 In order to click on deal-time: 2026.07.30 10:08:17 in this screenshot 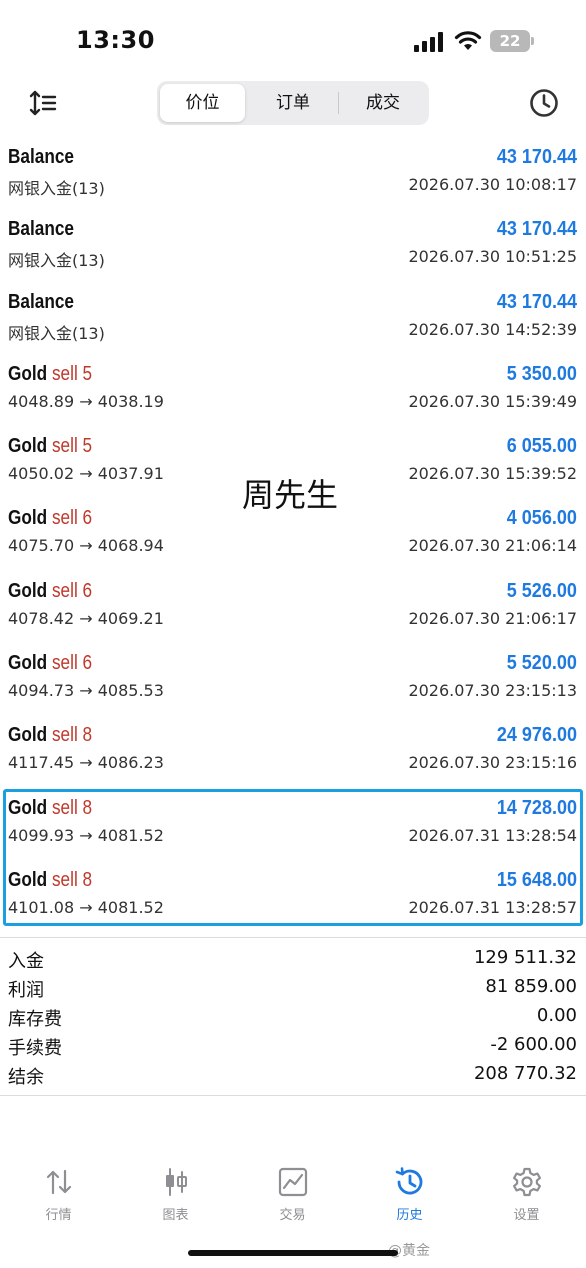, I will do `click(492, 184)`.